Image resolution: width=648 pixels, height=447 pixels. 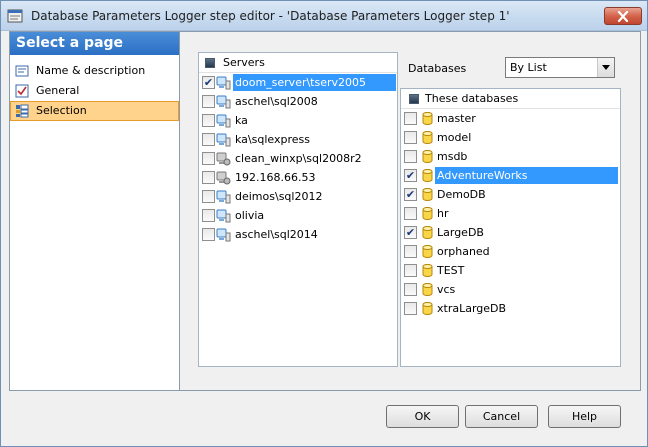 I want to click on server-row: 192.168.66.53, so click(x=298, y=177).